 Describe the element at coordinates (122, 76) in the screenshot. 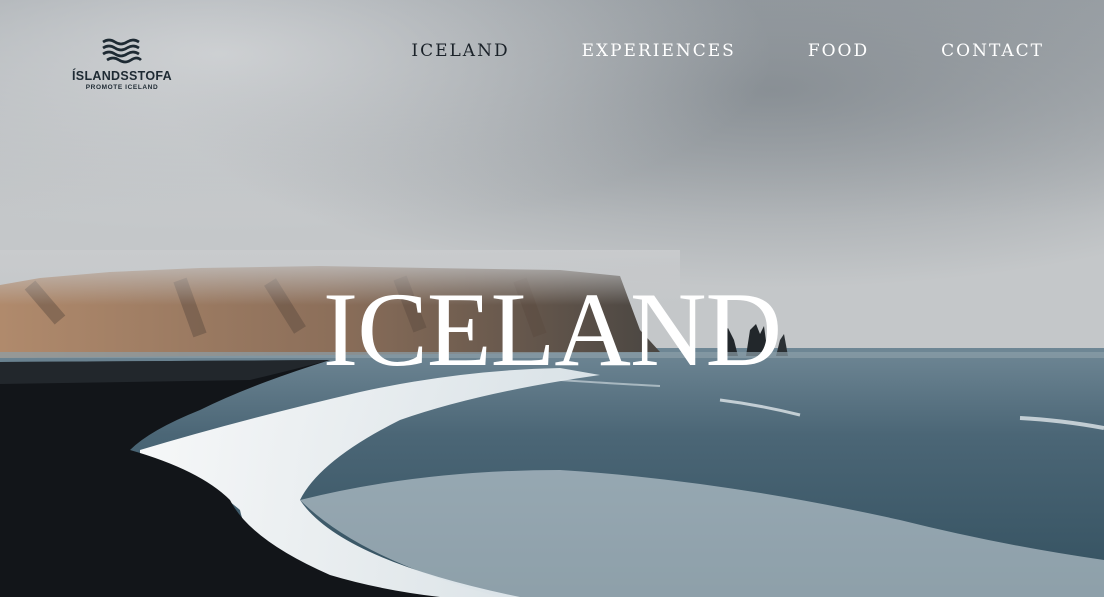

I see `logo-brand-text: ÍSLANDSSTOFA` at that location.